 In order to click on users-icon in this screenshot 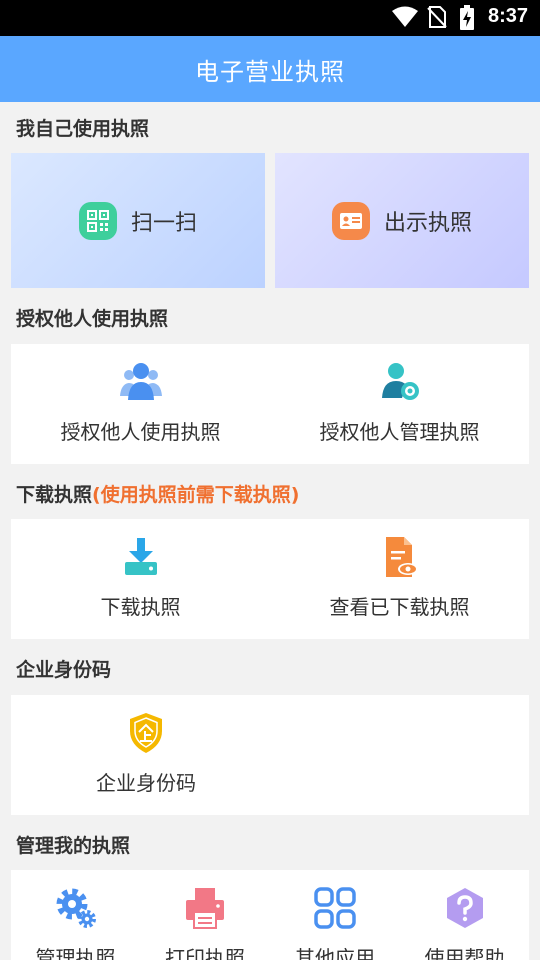, I will do `click(140, 381)`.